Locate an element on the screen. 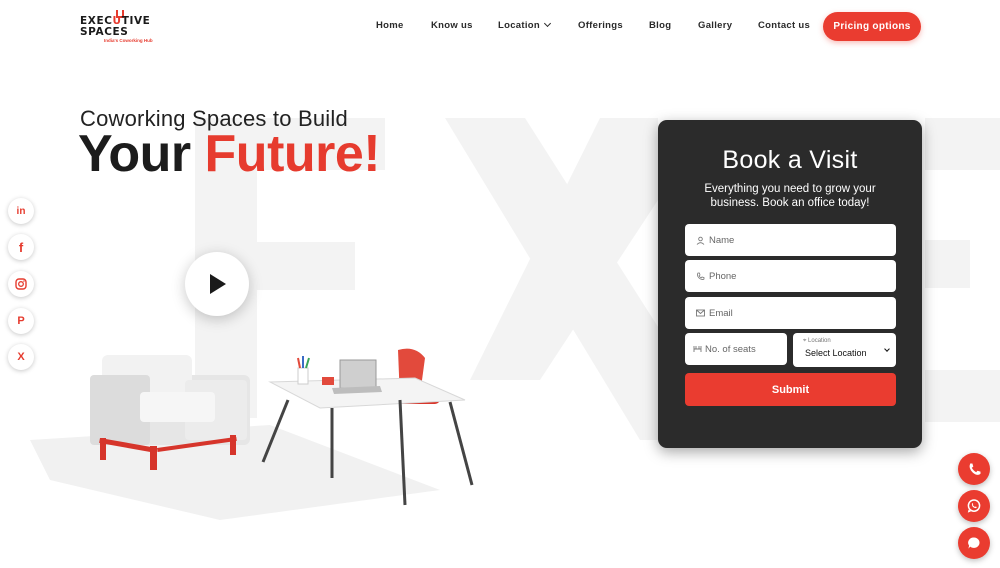  play-video-button is located at coordinates (217, 284).